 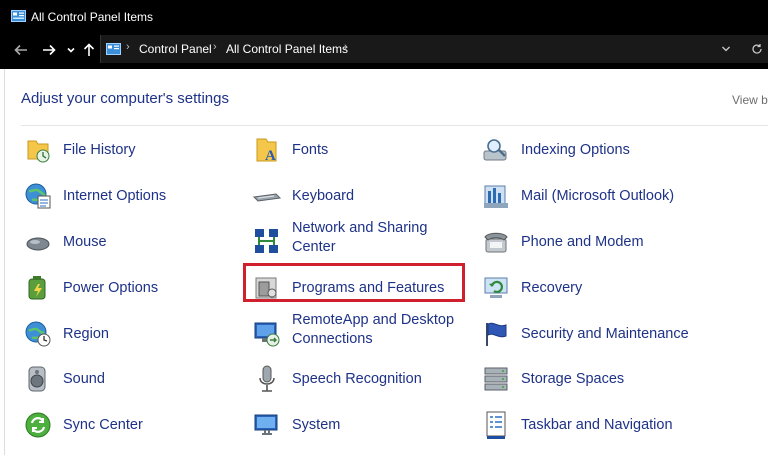 I want to click on item-label: Mail (Microsoft Outlook), so click(x=598, y=196).